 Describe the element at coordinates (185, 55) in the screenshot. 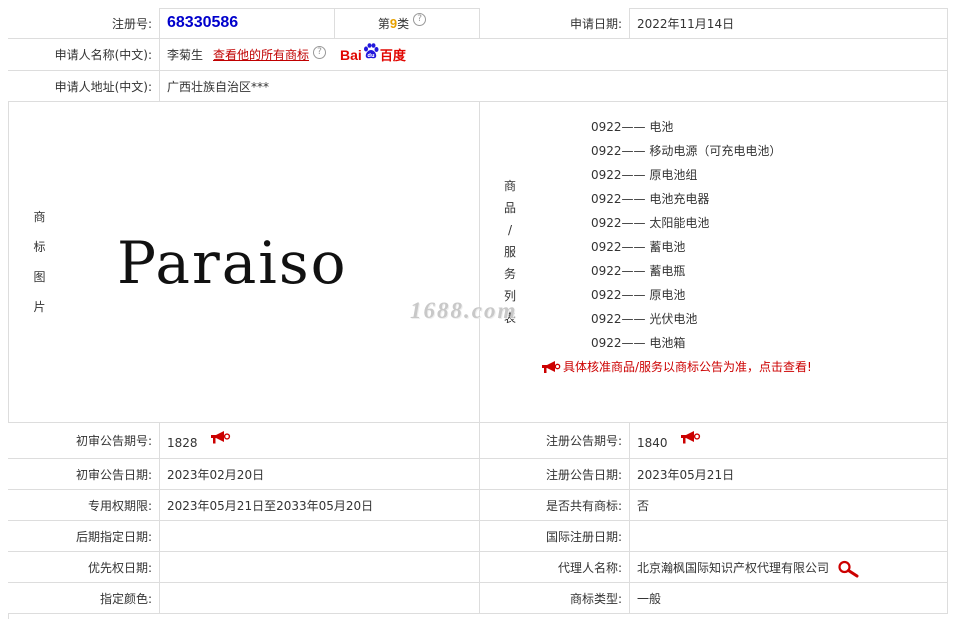

I see `applicant-name: 李菊生` at that location.